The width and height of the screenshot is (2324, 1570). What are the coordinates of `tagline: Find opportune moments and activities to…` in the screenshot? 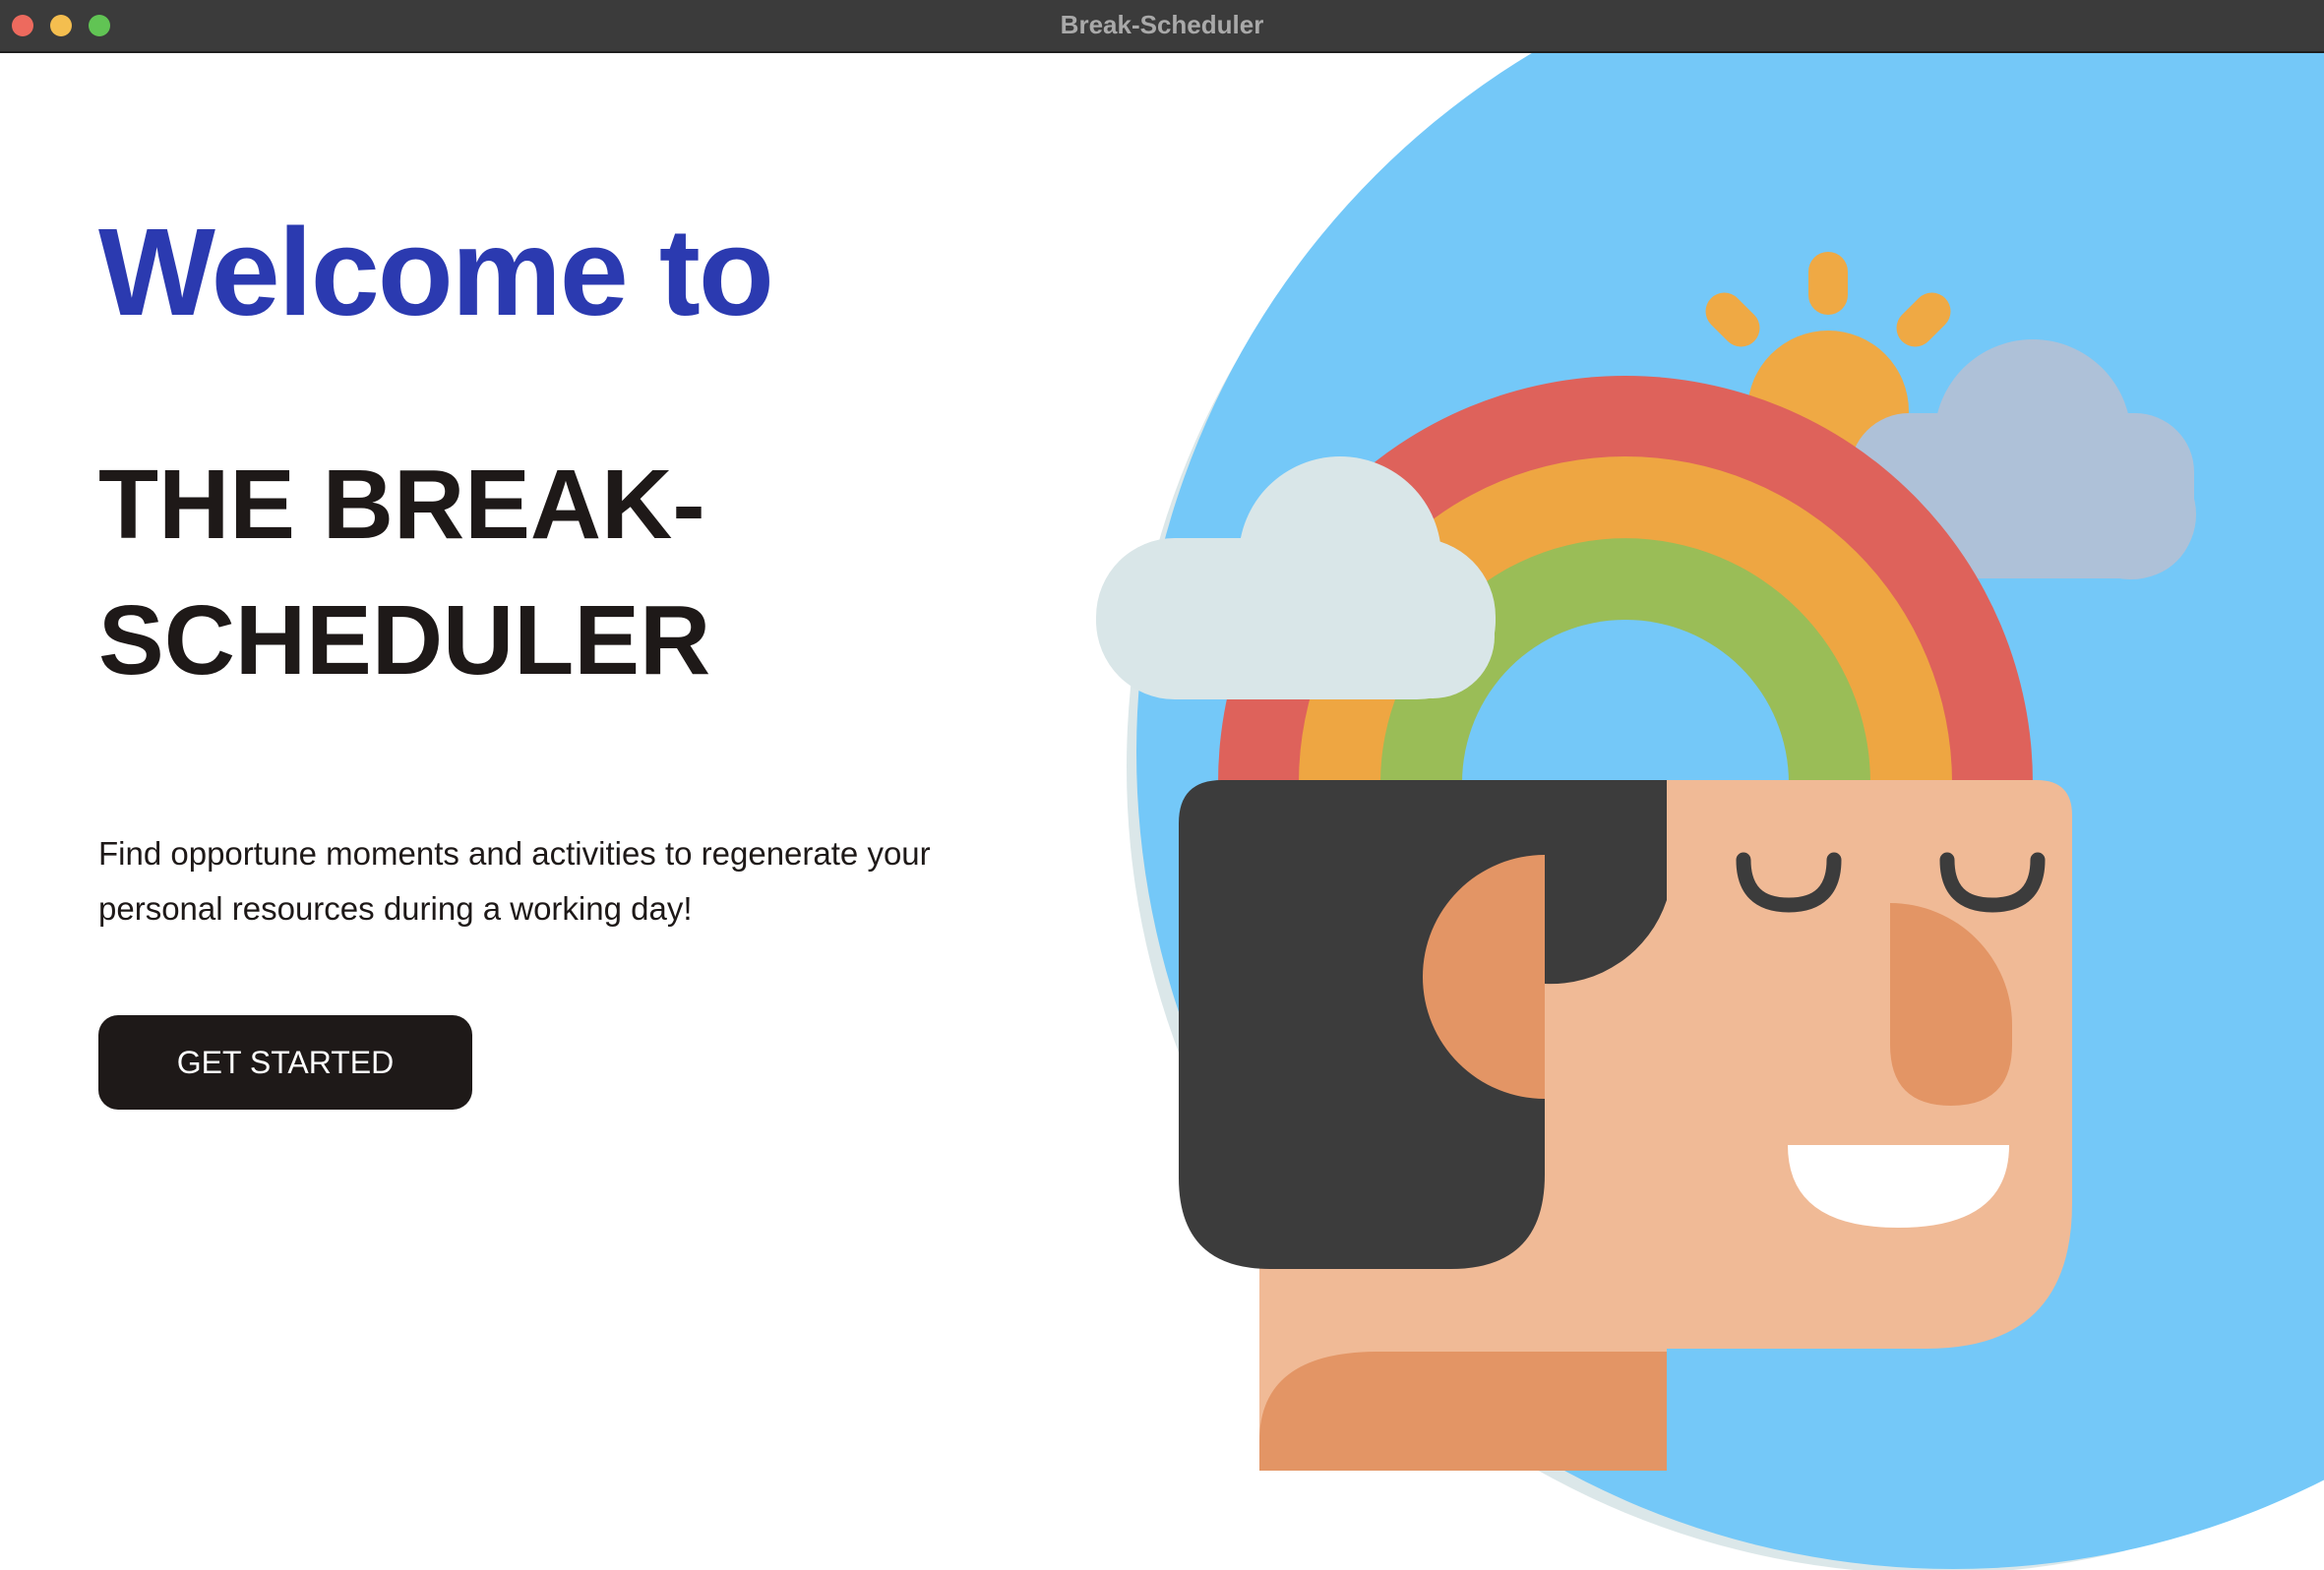 It's located at (514, 881).